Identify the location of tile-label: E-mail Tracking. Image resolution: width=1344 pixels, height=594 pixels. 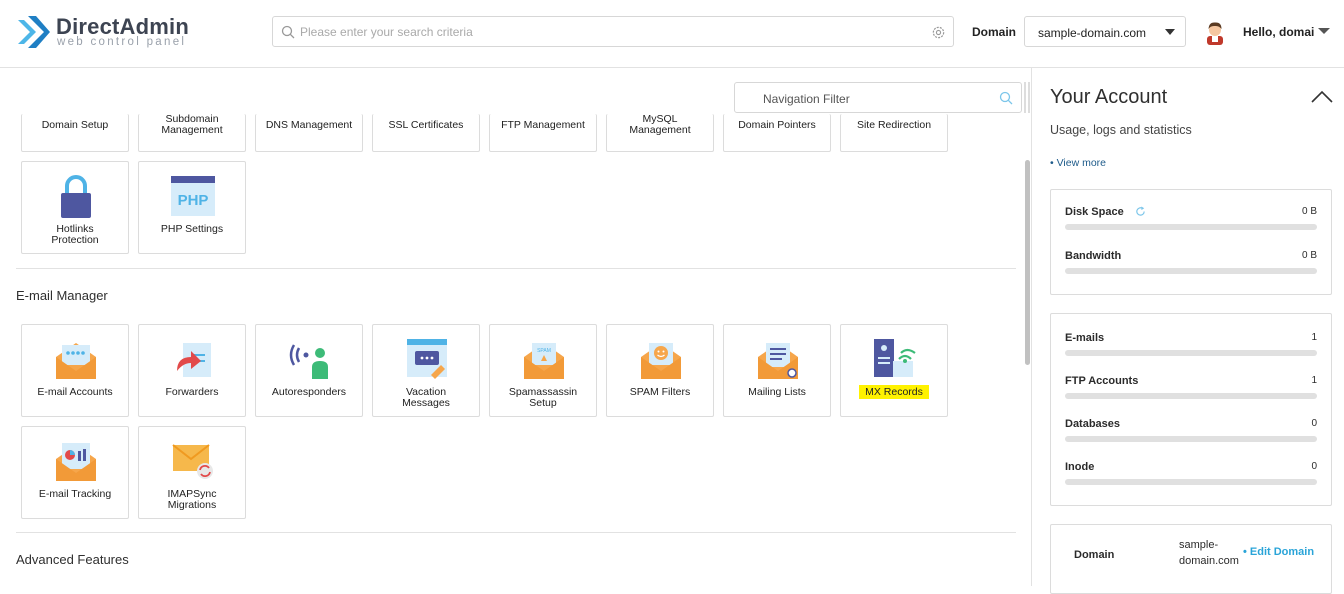
(75, 494).